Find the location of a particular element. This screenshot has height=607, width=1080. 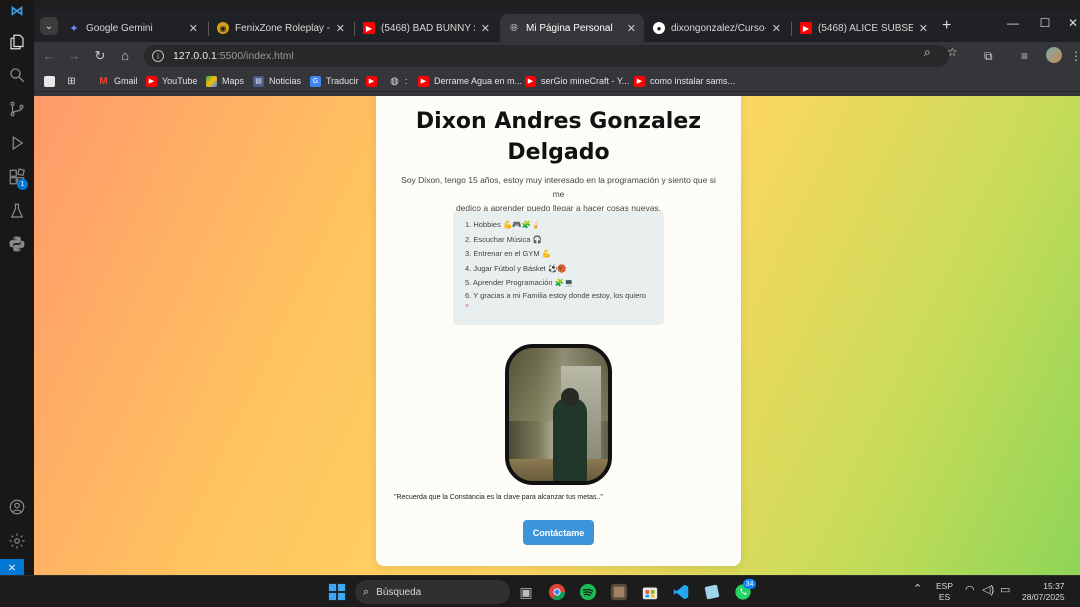

volume-icon: ◁) is located at coordinates (988, 590).